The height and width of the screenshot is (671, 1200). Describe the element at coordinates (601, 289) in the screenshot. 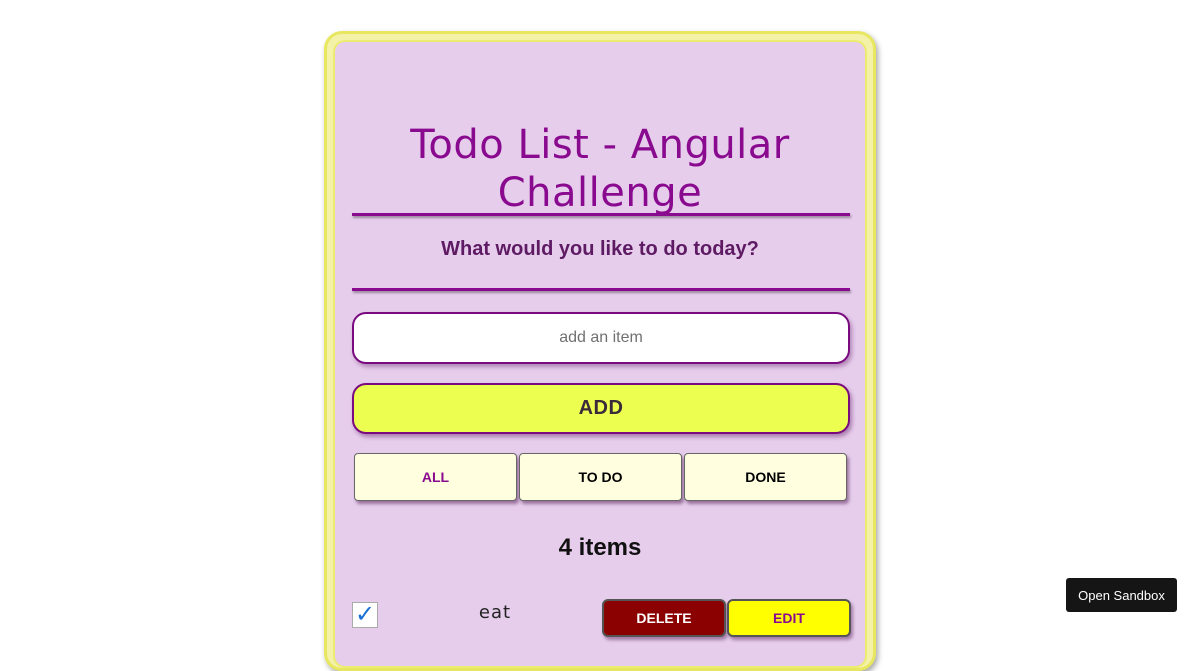

I see `divider-bottom` at that location.